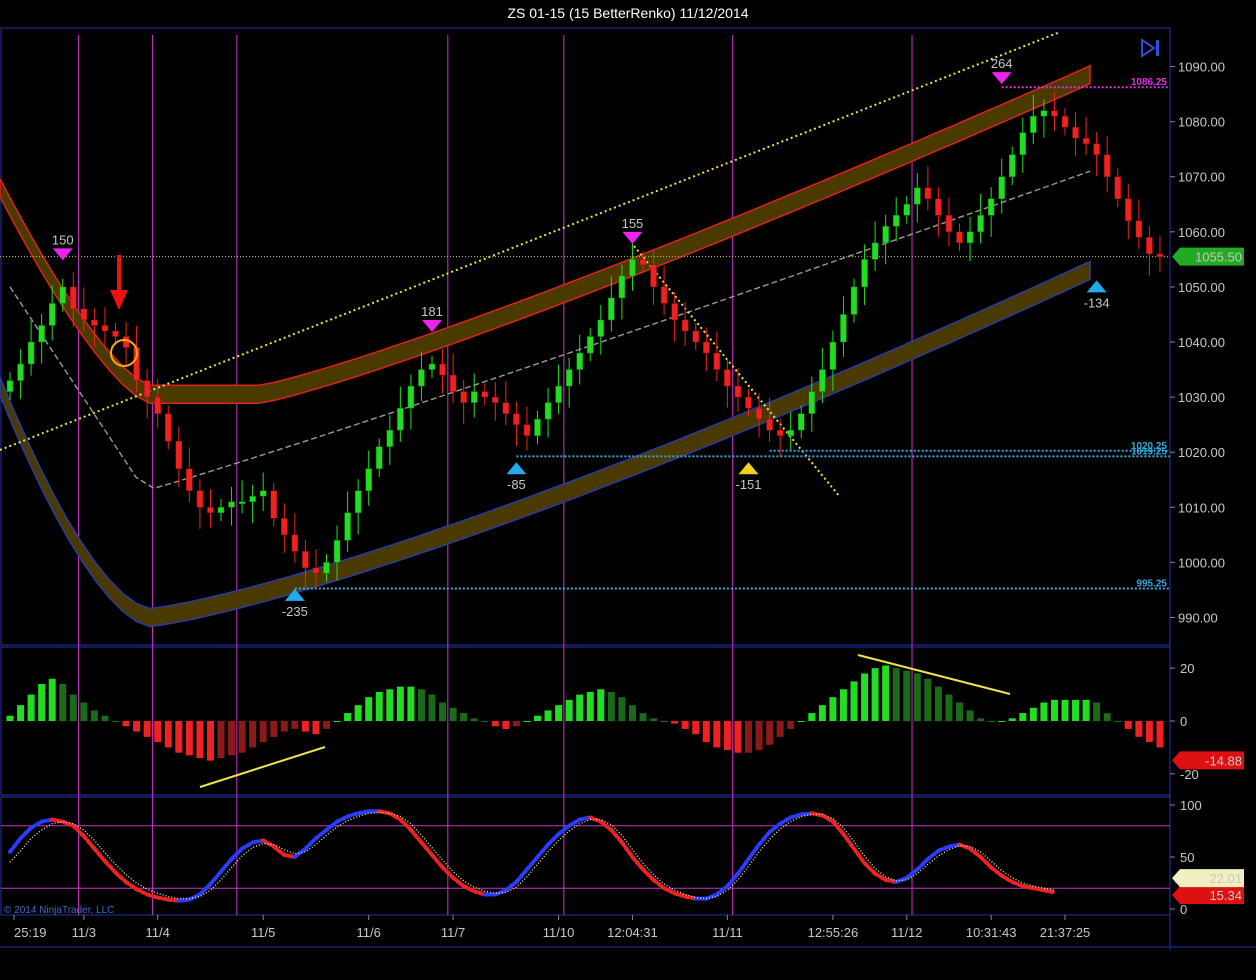  Describe the element at coordinates (119, 282) in the screenshot. I see `arrow-down-icon` at that location.